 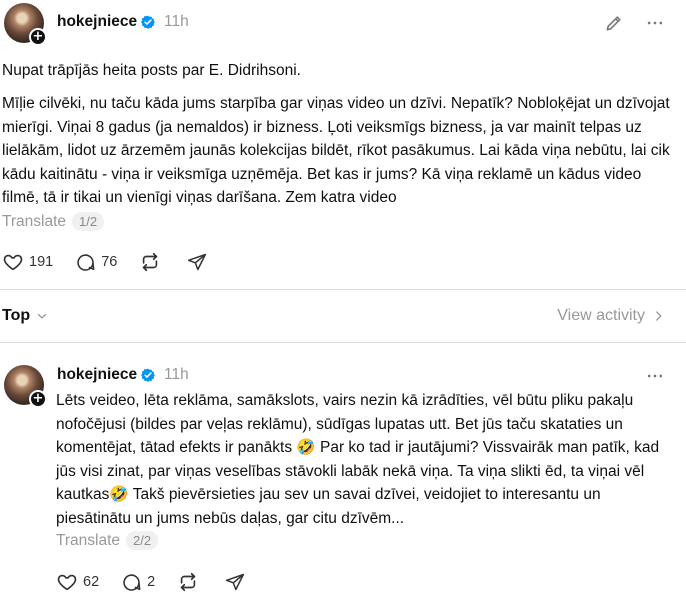 I want to click on reply-time: 11h, so click(x=176, y=374).